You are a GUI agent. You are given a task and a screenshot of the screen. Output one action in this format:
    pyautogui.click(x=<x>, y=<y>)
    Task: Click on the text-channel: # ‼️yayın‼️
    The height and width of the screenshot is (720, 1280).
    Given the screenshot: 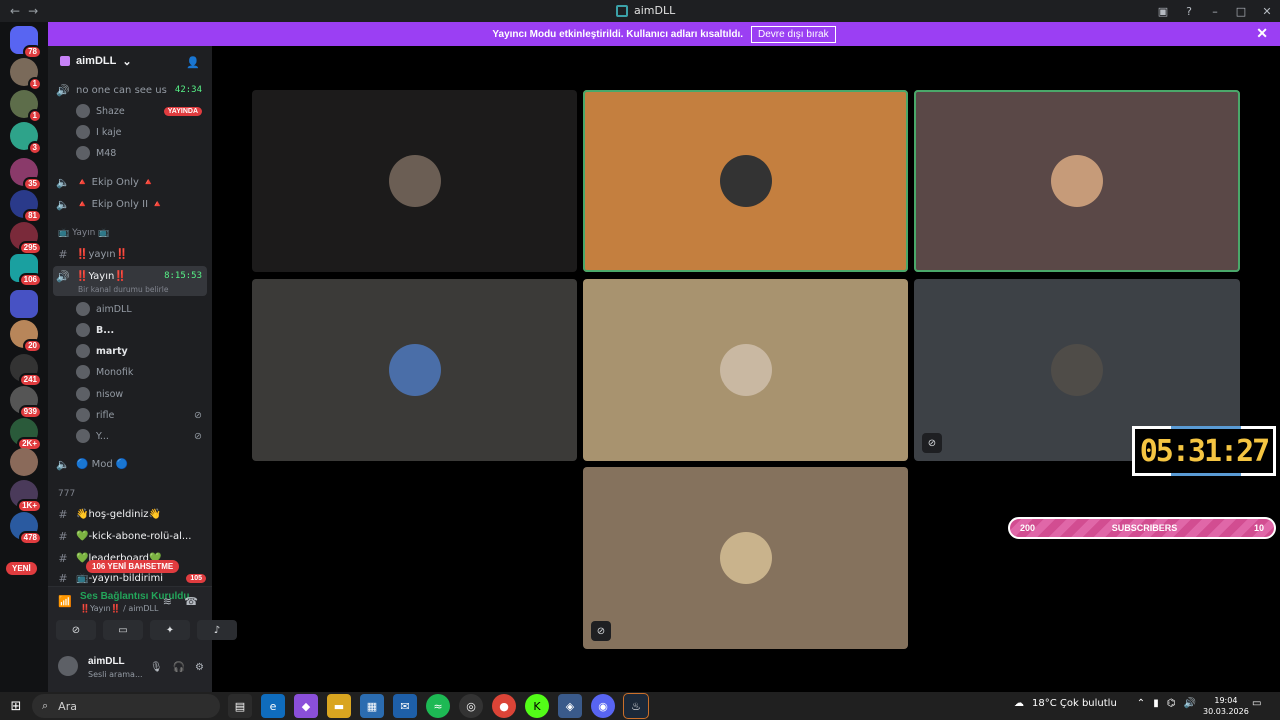 What is the action you would take?
    pyautogui.click(x=131, y=254)
    